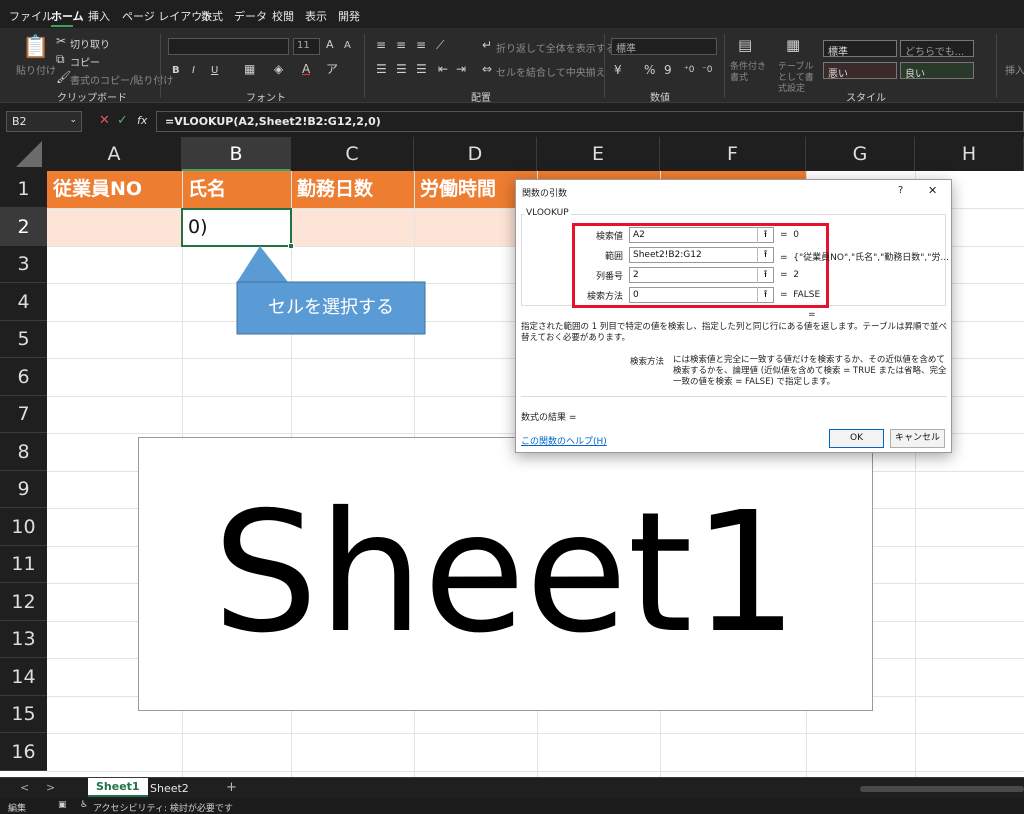 The image size is (1024, 814). What do you see at coordinates (23, 377) in the screenshot?
I see `row-header: 6` at bounding box center [23, 377].